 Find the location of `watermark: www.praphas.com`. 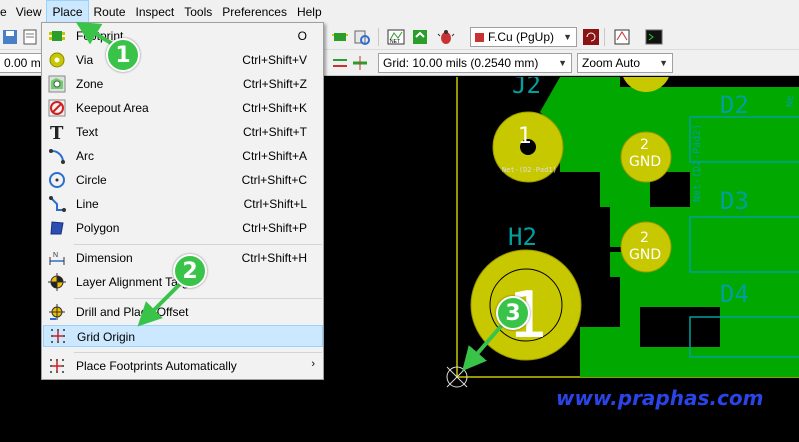

watermark: www.praphas.com is located at coordinates (660, 398).